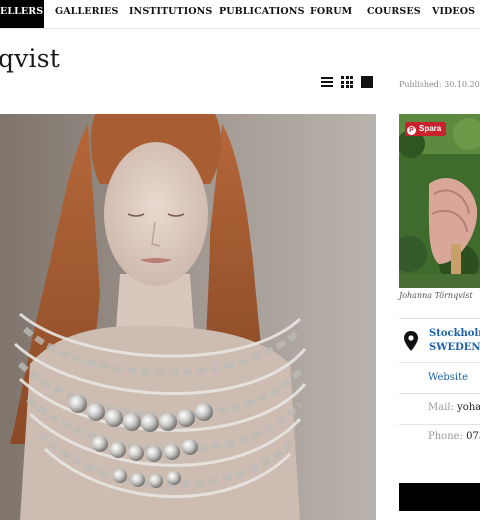 The width and height of the screenshot is (480, 520). Describe the element at coordinates (468, 407) in the screenshot. I see `mail-value: yohan` at that location.